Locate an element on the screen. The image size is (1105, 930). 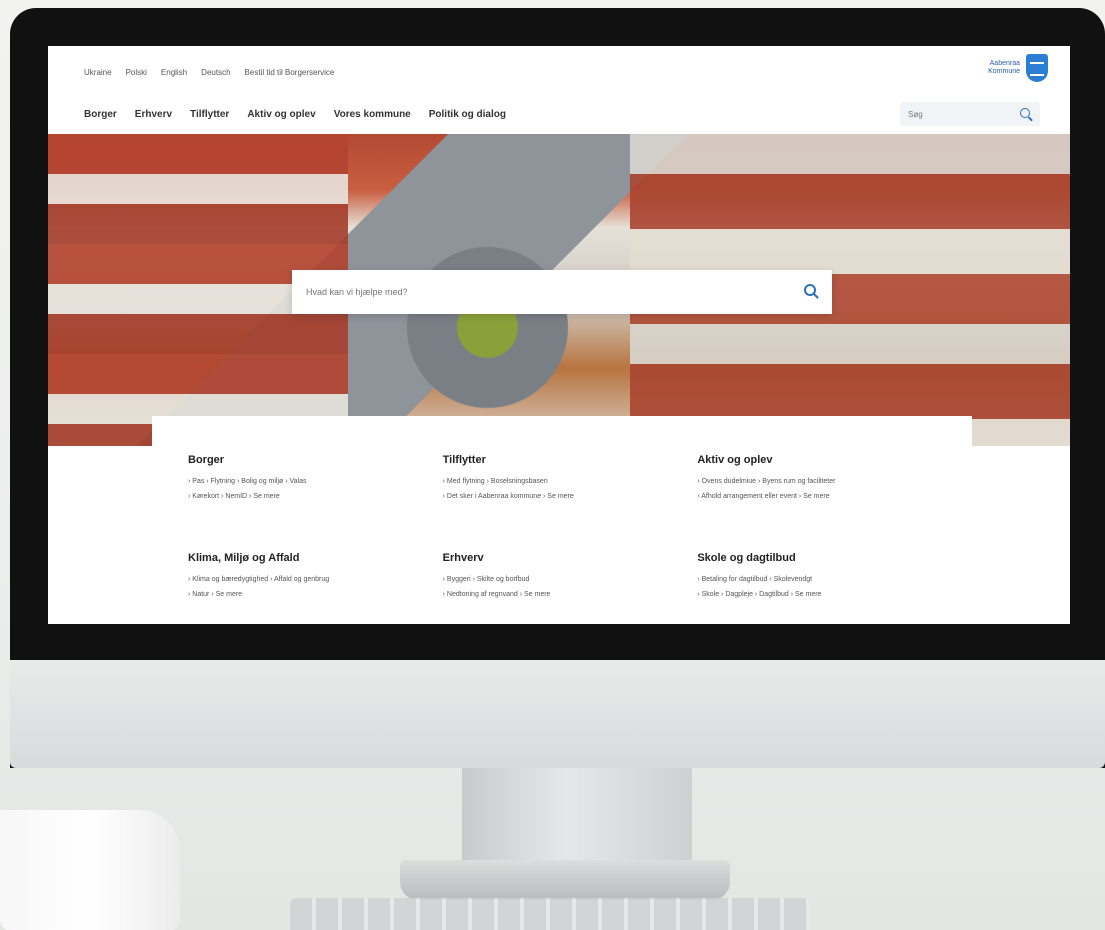
site-logo: Aabenraa Kommune is located at coordinates (1018, 68).